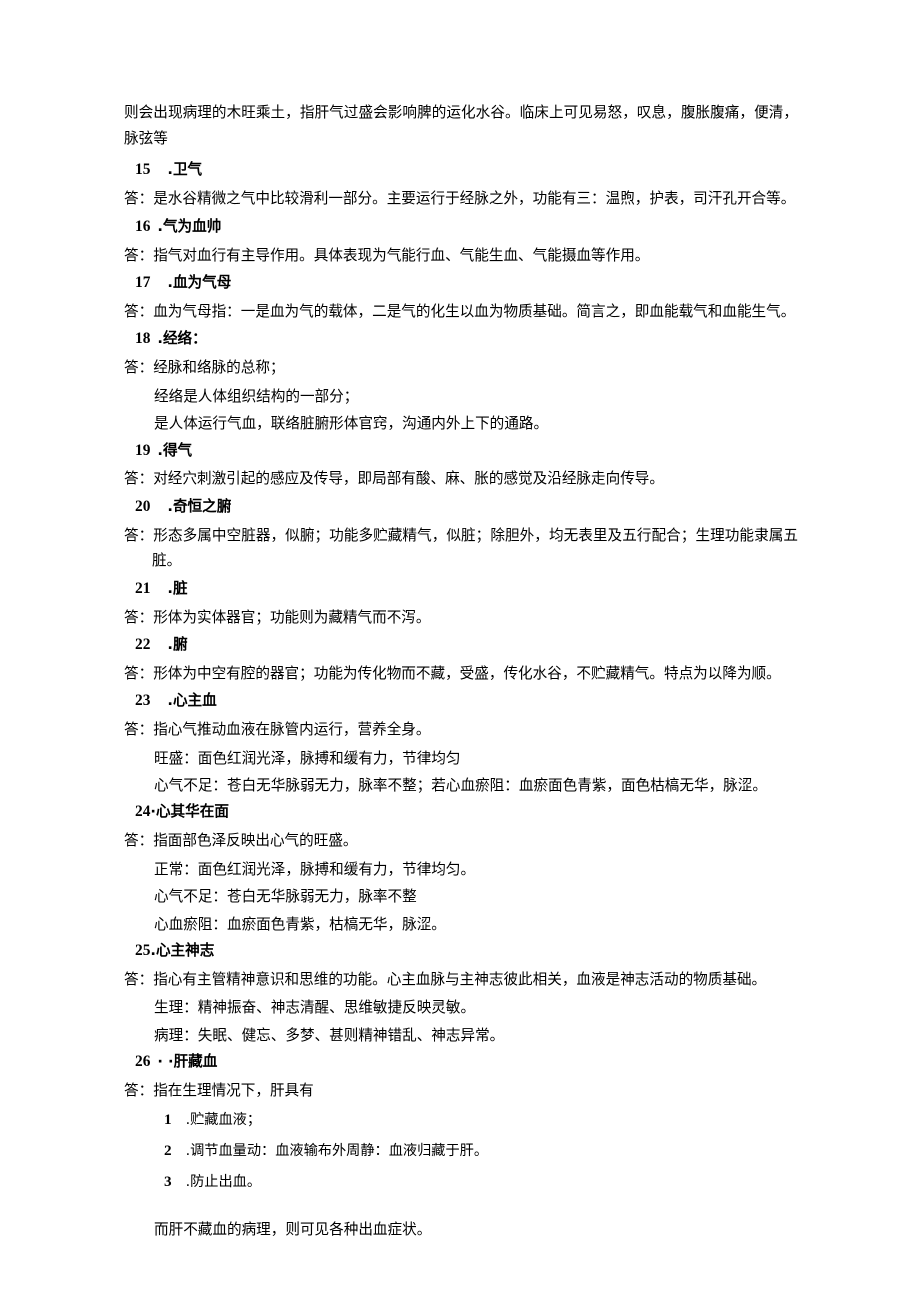 The height and width of the screenshot is (1301, 920). I want to click on entry-number: 22, so click(143, 644).